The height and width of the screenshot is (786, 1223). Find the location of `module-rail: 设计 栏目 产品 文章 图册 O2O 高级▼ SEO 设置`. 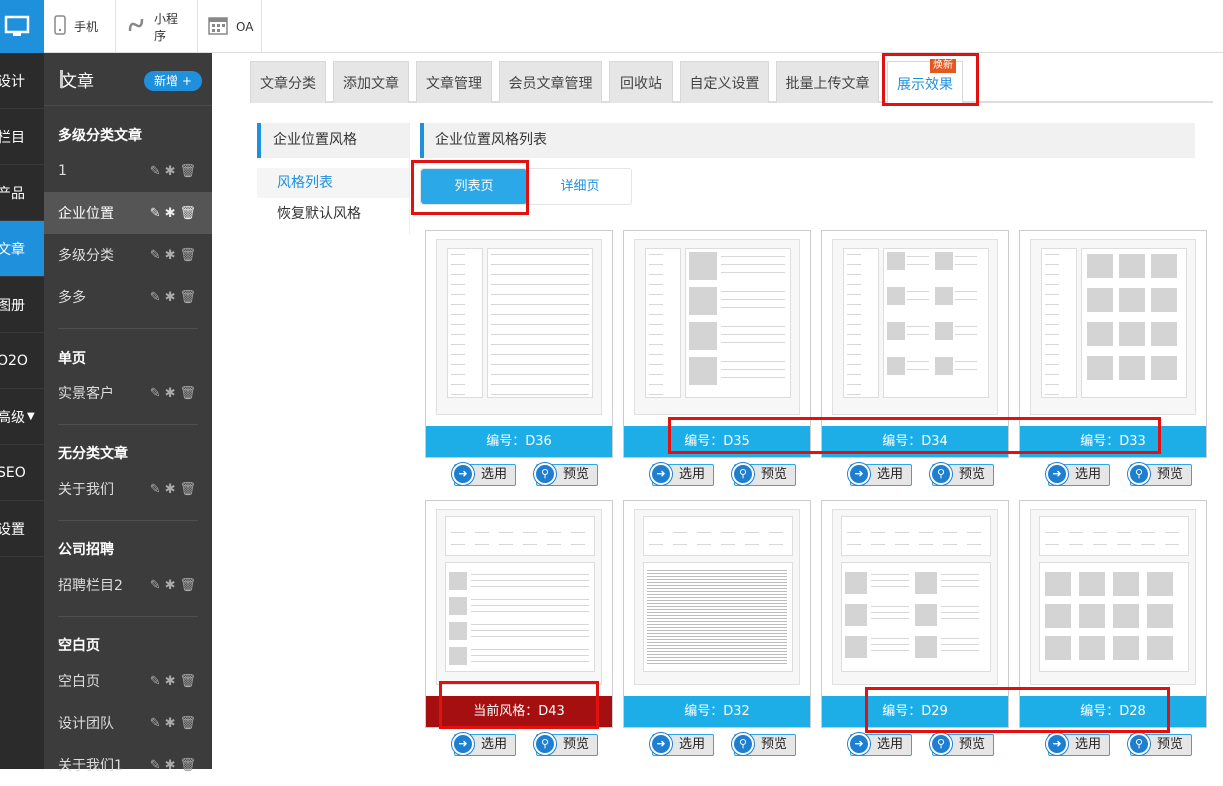

module-rail: 设计 栏目 产品 文章 图册 O2O 高级▼ SEO 设置 is located at coordinates (22, 411).